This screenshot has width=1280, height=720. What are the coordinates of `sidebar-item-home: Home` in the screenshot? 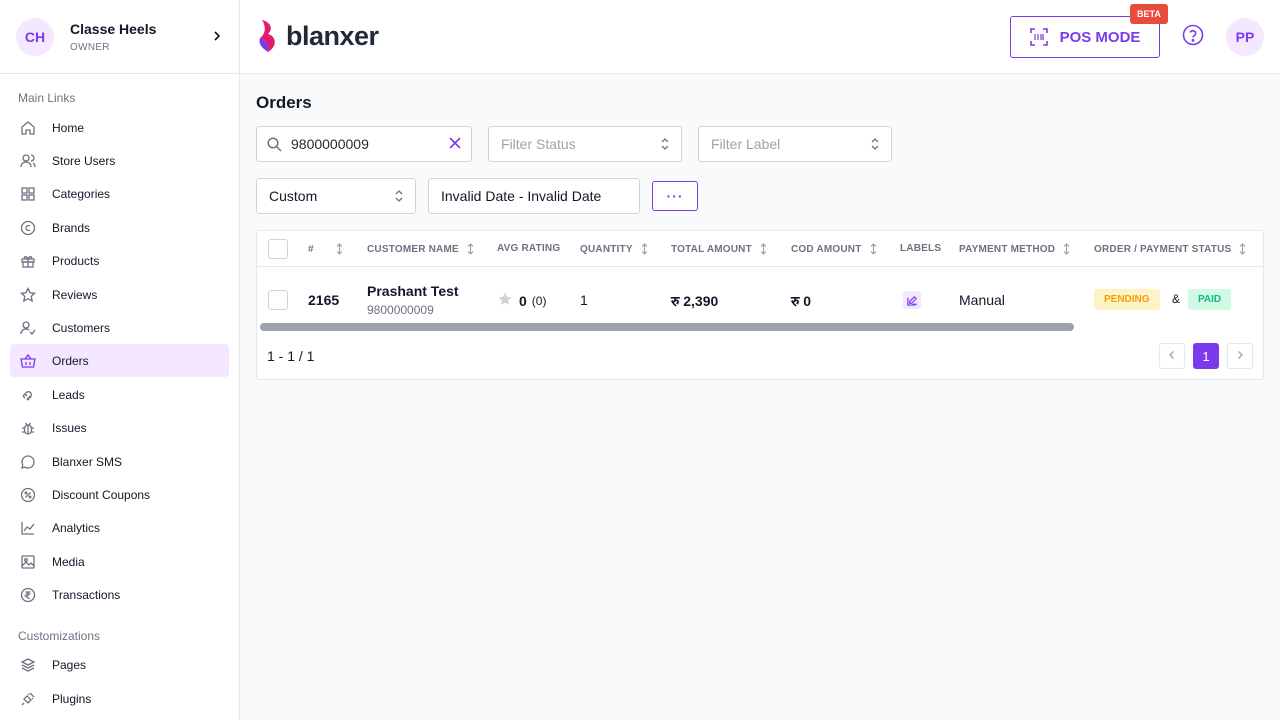 It's located at (119, 127).